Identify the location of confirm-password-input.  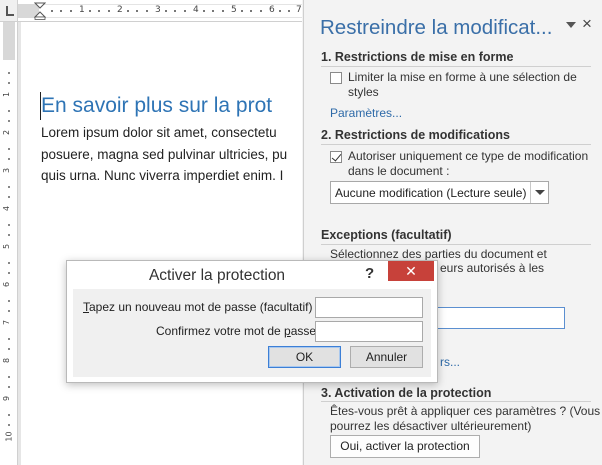
(369, 331).